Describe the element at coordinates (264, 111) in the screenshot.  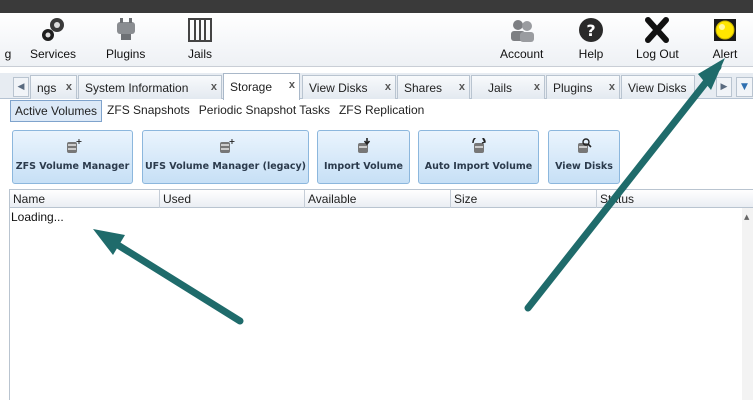
I see `subnav-periodic-snapshot-tasks: Periodic Snapshot Tasks` at that location.